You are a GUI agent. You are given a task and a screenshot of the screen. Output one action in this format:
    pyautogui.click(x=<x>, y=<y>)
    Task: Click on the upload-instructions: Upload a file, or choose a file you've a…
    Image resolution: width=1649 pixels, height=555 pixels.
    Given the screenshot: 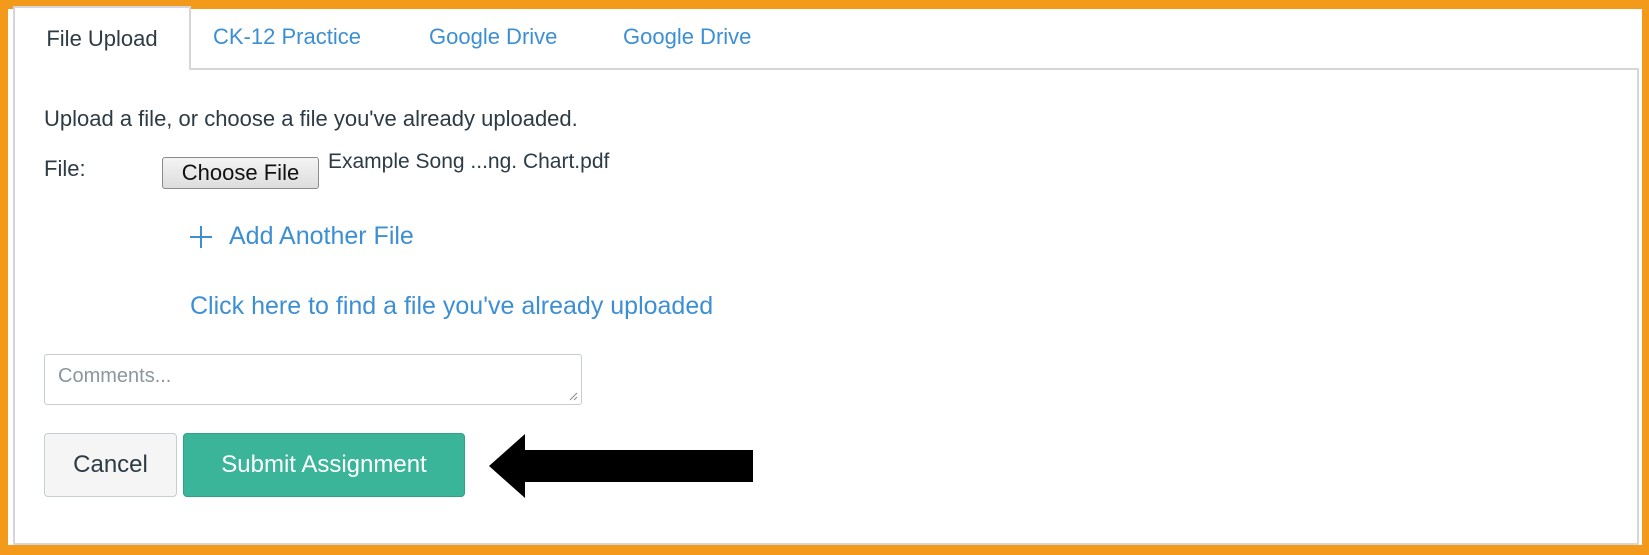 What is the action you would take?
    pyautogui.click(x=311, y=118)
    